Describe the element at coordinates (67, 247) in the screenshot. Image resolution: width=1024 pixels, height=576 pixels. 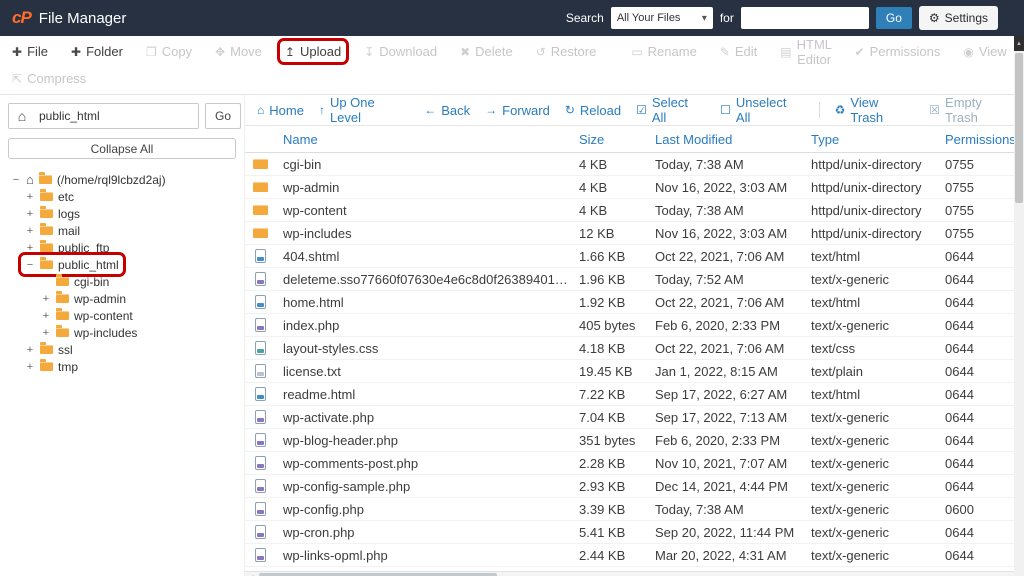
I see `tree-item-public-ftp: + public_ftp` at that location.